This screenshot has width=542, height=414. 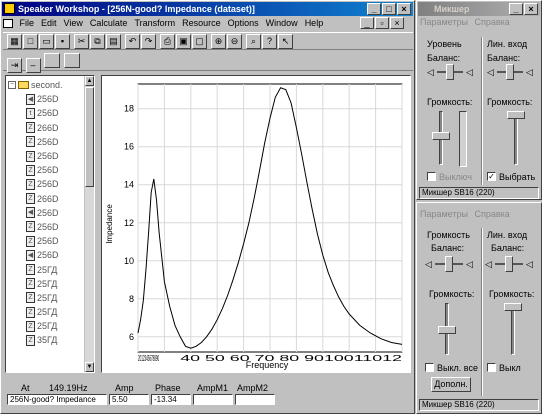 I want to click on menu-help-2: Справка, so click(x=492, y=214).